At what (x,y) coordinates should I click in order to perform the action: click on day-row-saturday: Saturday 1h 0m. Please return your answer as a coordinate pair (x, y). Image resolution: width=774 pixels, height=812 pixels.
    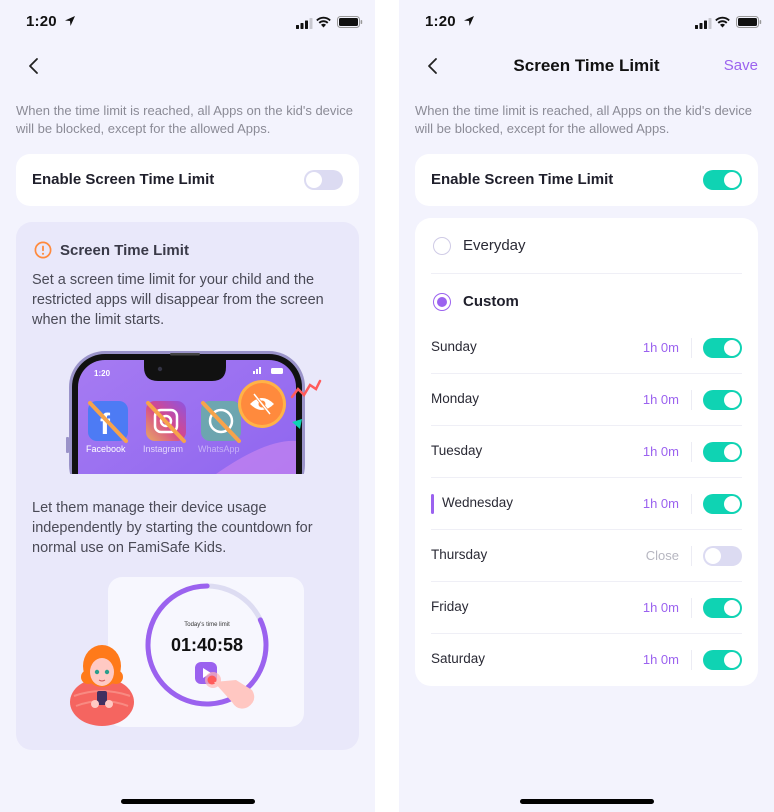
    Looking at the image, I should click on (586, 660).